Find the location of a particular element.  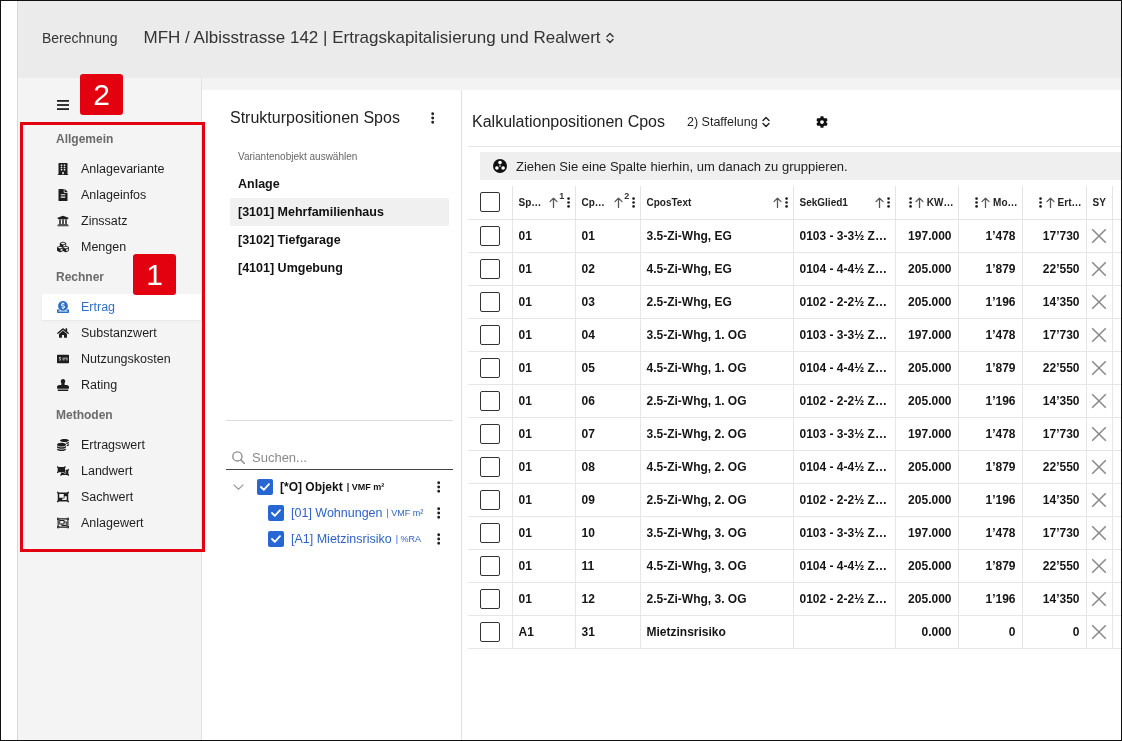

project-selector: MFH / Albisstrasse 142 | Ertragskapitalisierung und Realwert is located at coordinates (378, 37).